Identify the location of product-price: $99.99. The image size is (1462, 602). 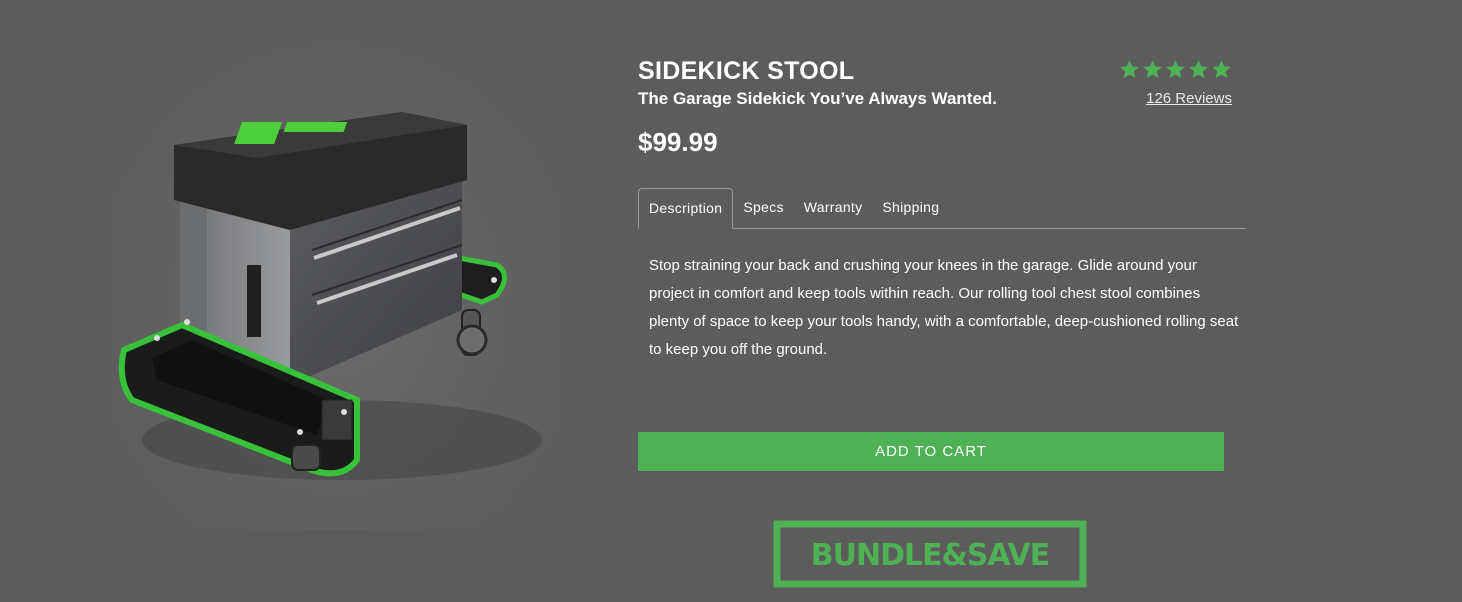
(678, 142).